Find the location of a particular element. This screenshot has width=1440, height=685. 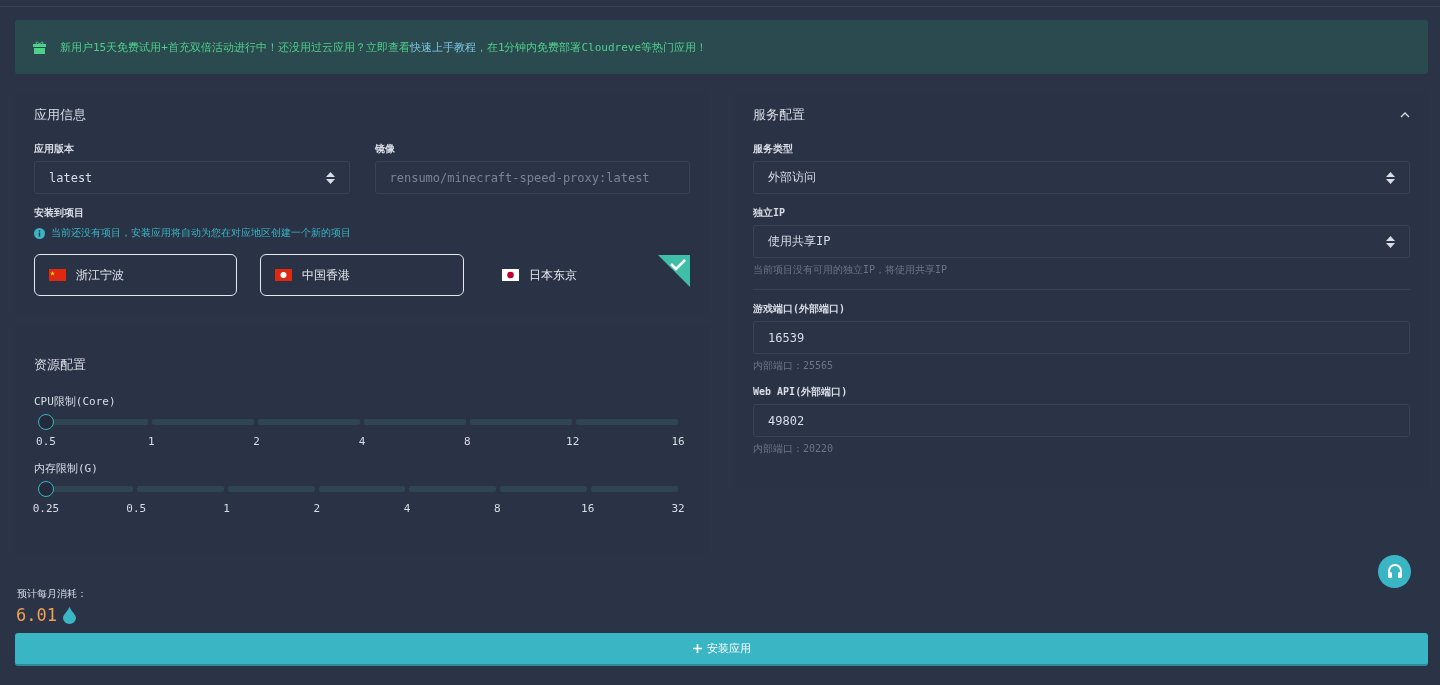

monthly-cost: 6.01 is located at coordinates (36, 615).